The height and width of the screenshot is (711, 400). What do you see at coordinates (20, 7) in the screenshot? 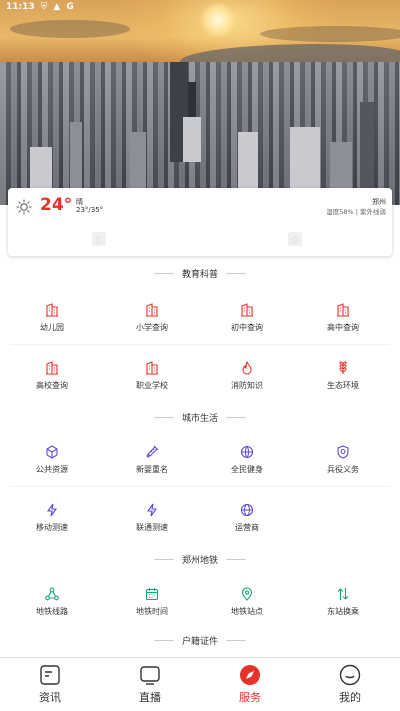
I see `status-time: 11:13` at bounding box center [20, 7].